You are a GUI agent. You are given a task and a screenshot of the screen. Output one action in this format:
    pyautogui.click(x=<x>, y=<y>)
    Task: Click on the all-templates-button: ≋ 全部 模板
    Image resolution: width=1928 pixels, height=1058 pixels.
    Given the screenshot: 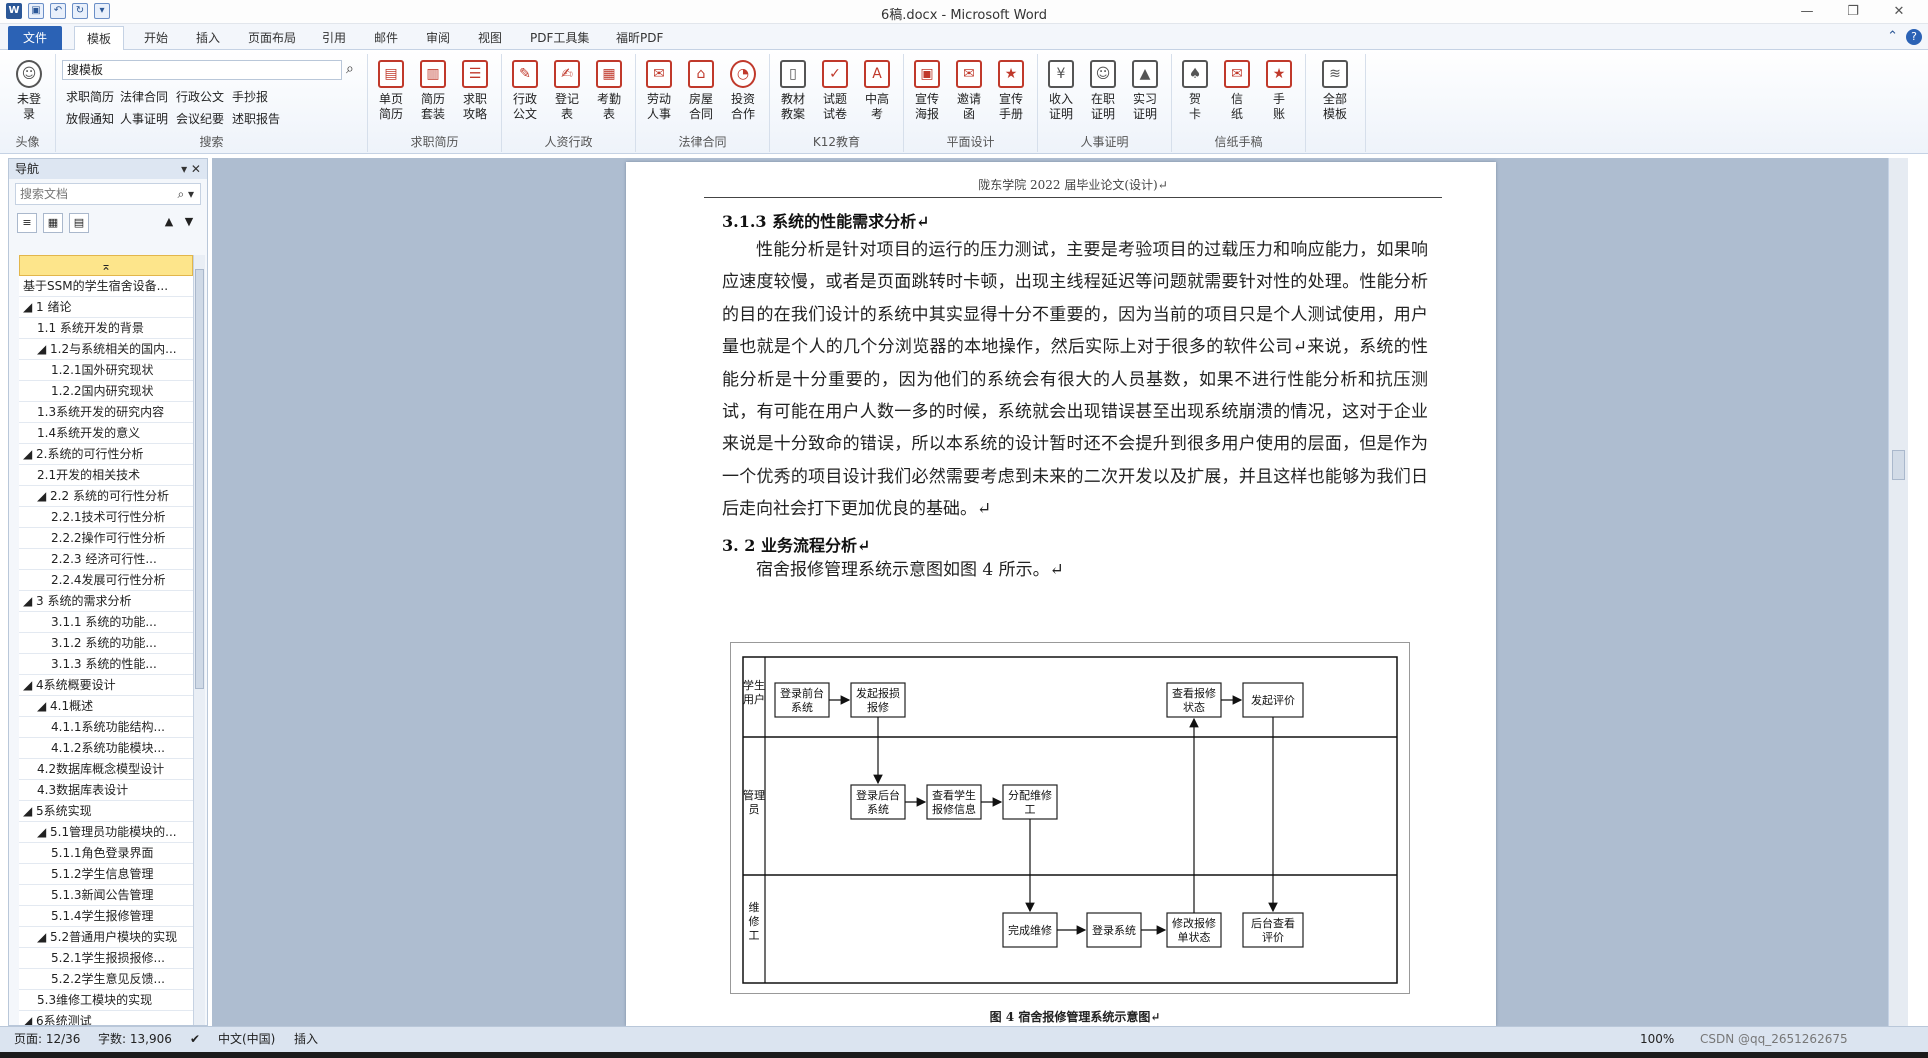 What is the action you would take?
    pyautogui.click(x=1335, y=91)
    